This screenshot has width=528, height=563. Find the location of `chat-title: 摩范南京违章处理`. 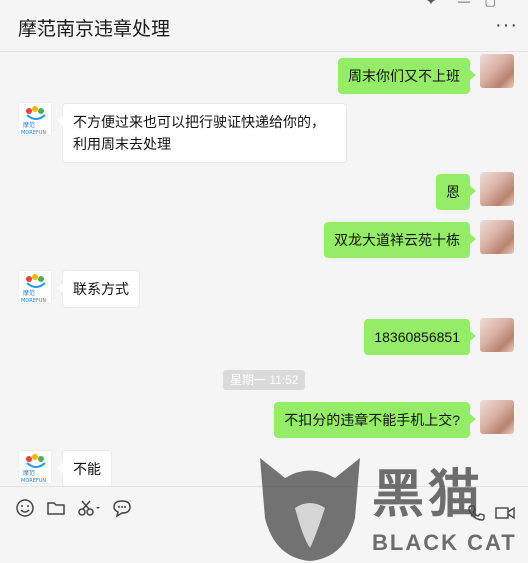

chat-title: 摩范南京违章处理 is located at coordinates (94, 29).